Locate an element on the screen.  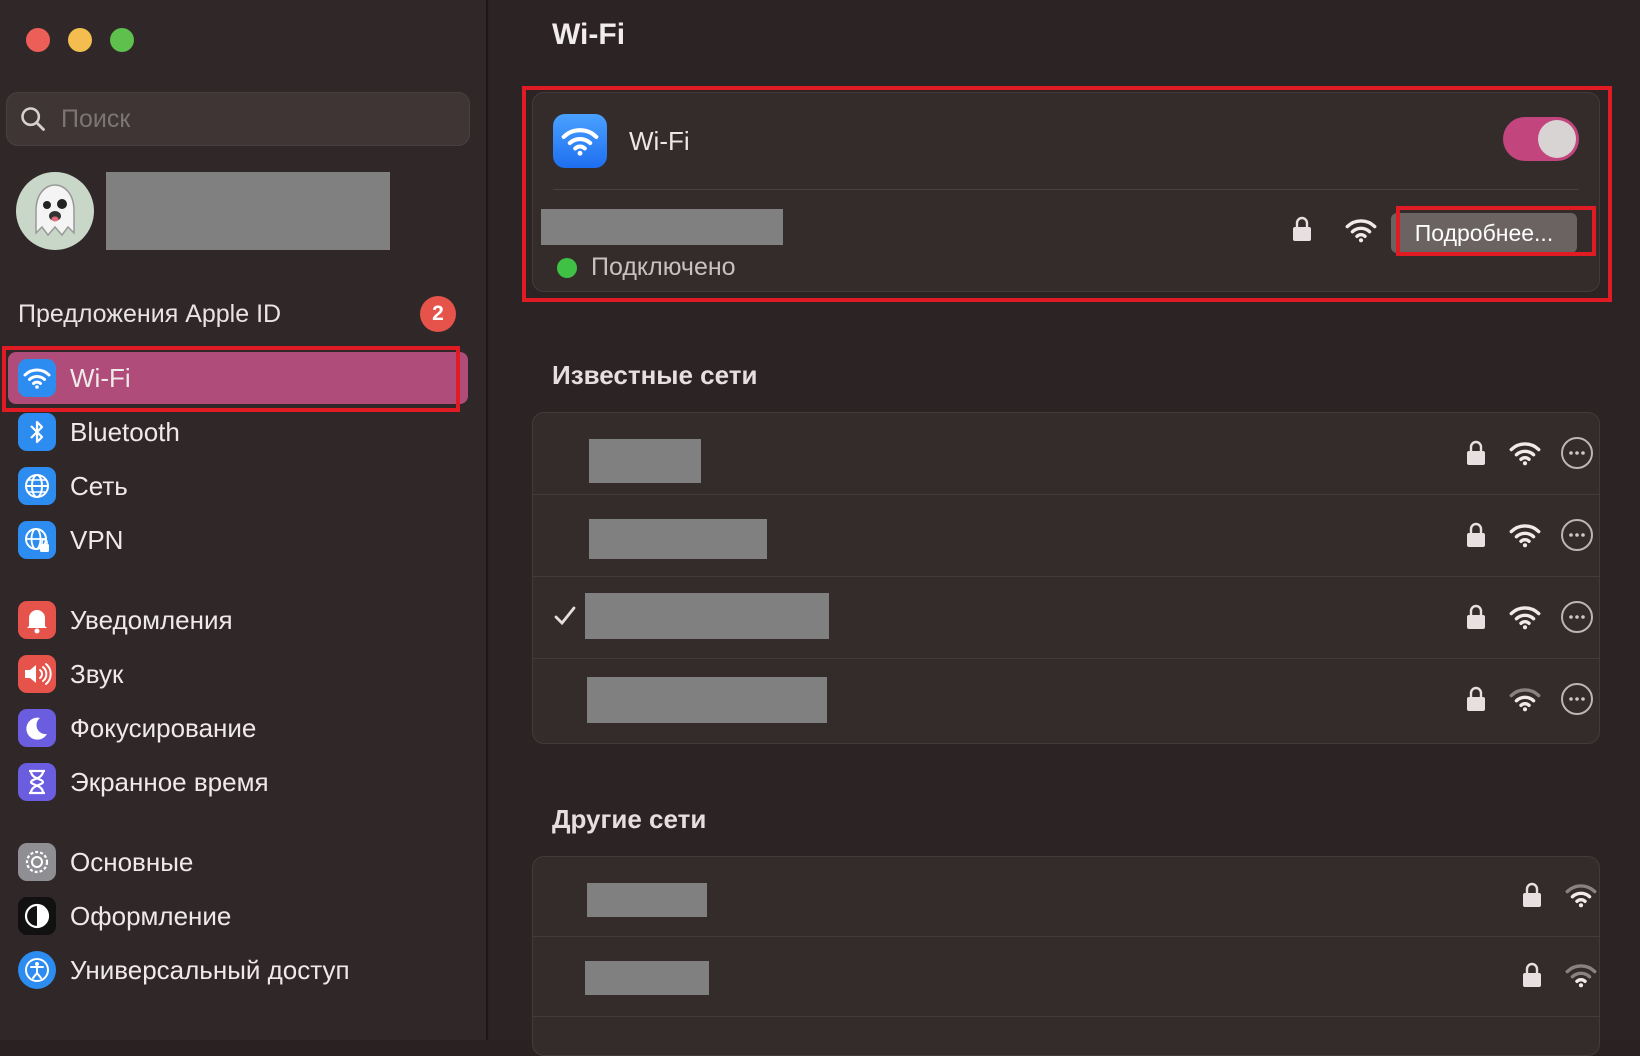
sidebar-item-label: Сеть is located at coordinates (99, 485).